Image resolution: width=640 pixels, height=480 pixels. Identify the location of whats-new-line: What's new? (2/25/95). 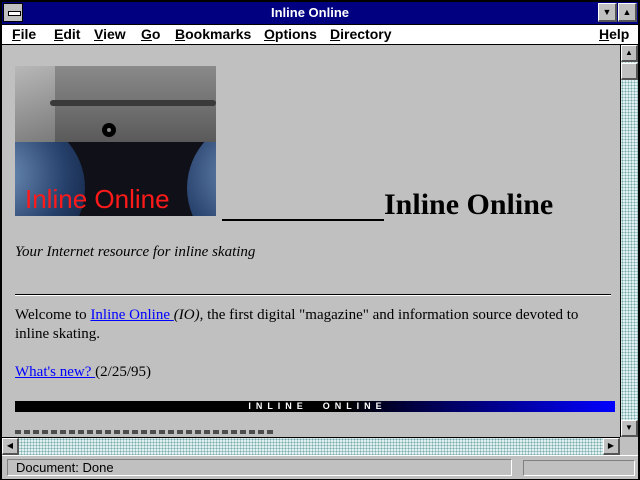
(83, 372).